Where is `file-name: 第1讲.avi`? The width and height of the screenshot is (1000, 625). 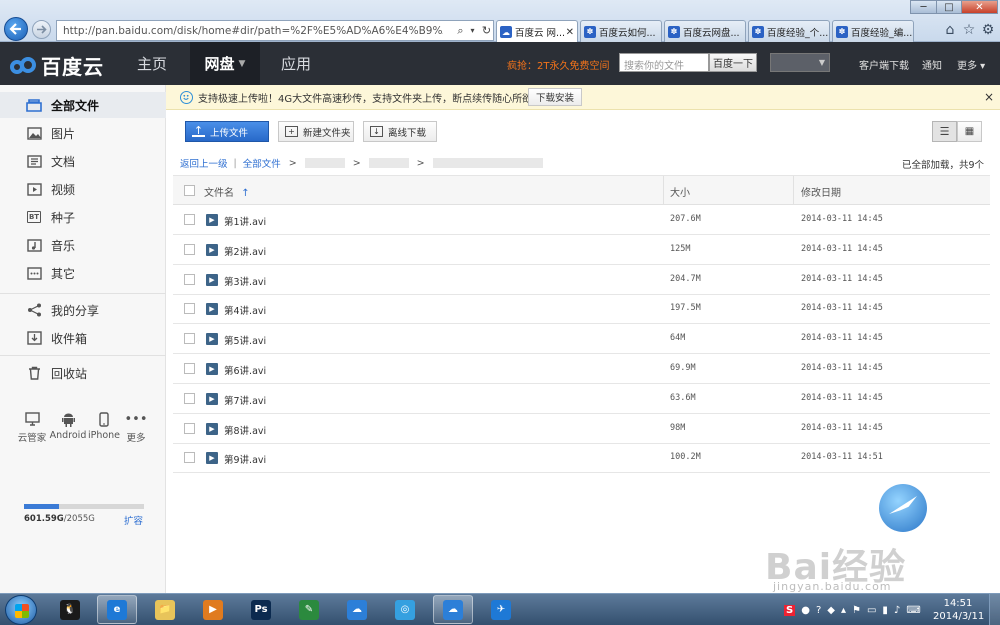 file-name: 第1讲.avi is located at coordinates (245, 221).